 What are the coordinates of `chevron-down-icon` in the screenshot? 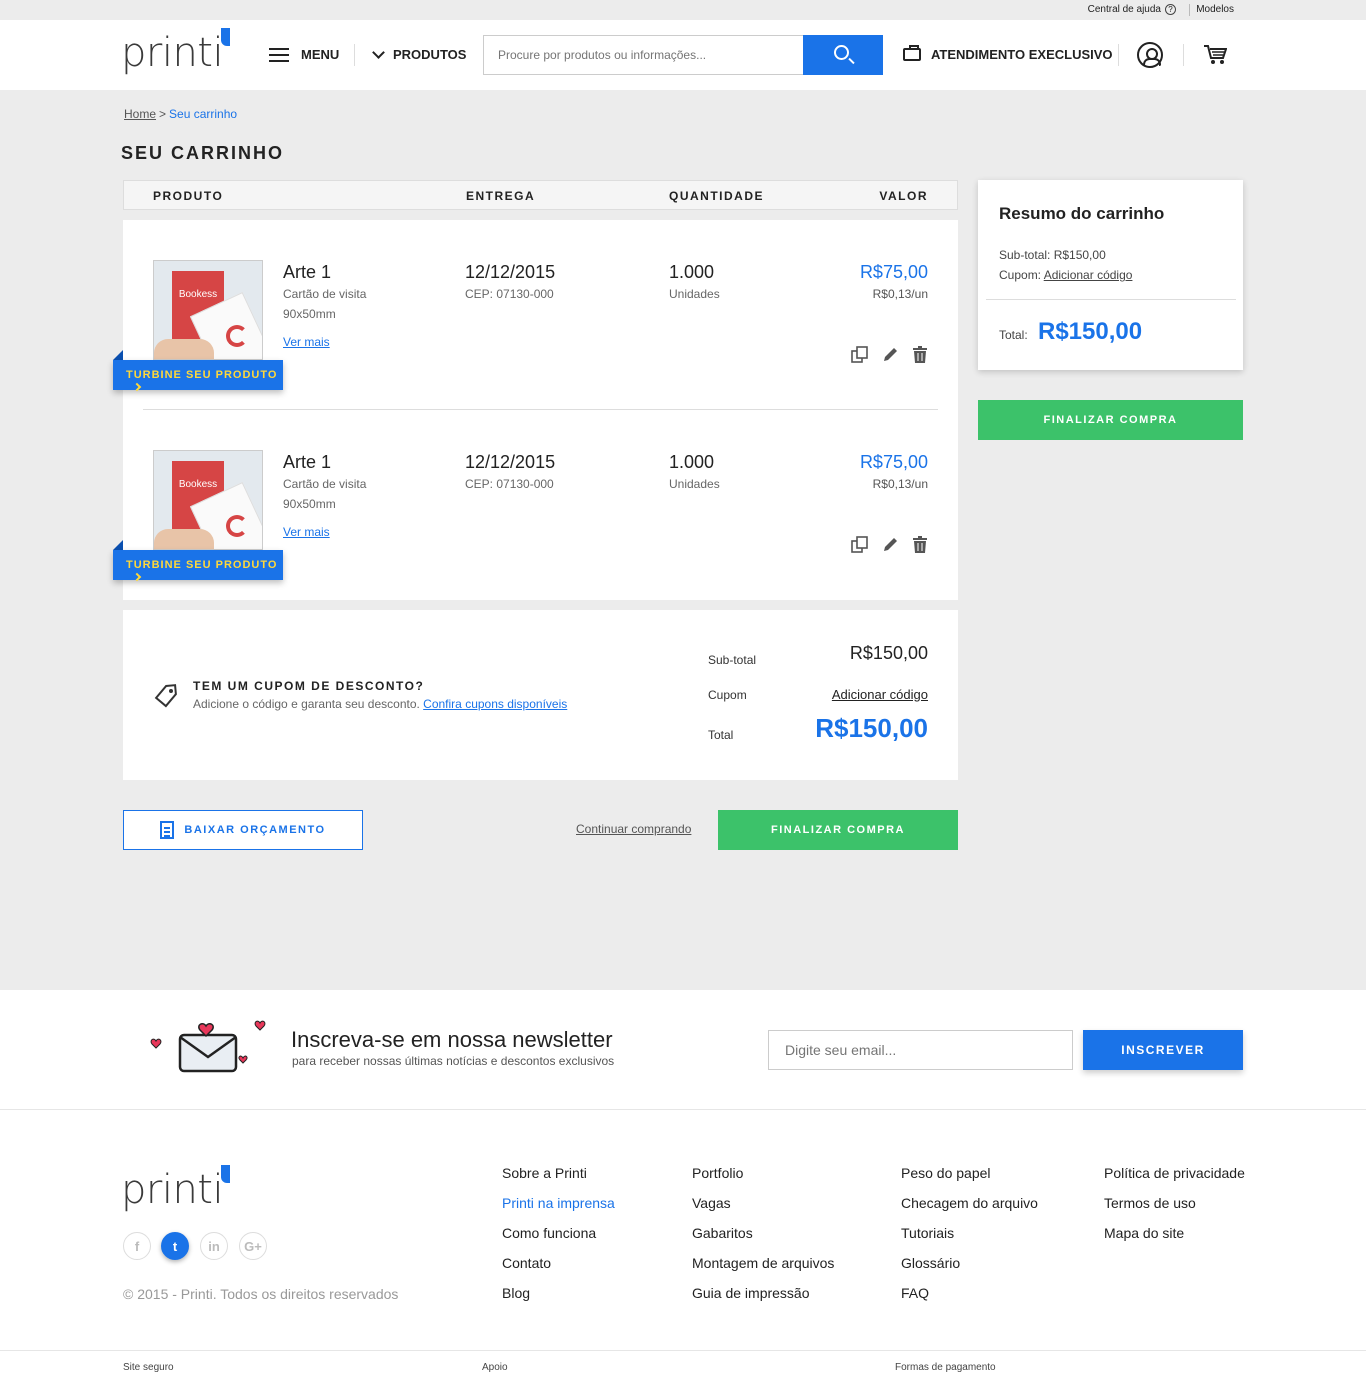 It's located at (378, 52).